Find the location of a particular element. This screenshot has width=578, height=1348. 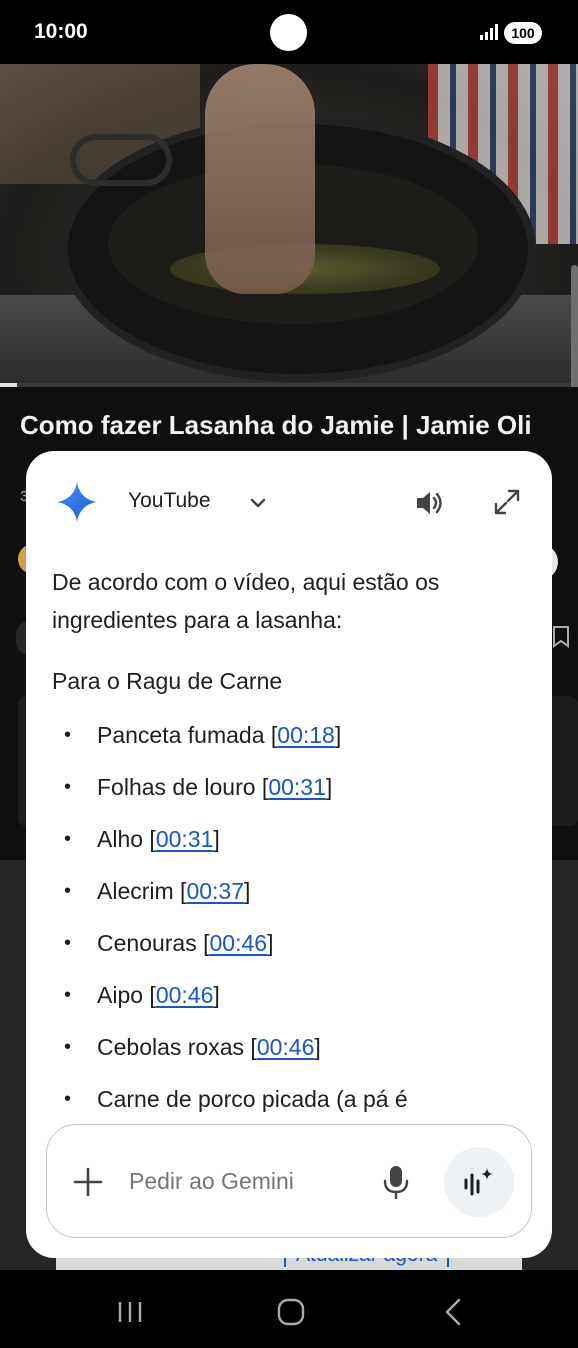

ingredient-text: Carne de porco picada (a pá é is located at coordinates (252, 1099).